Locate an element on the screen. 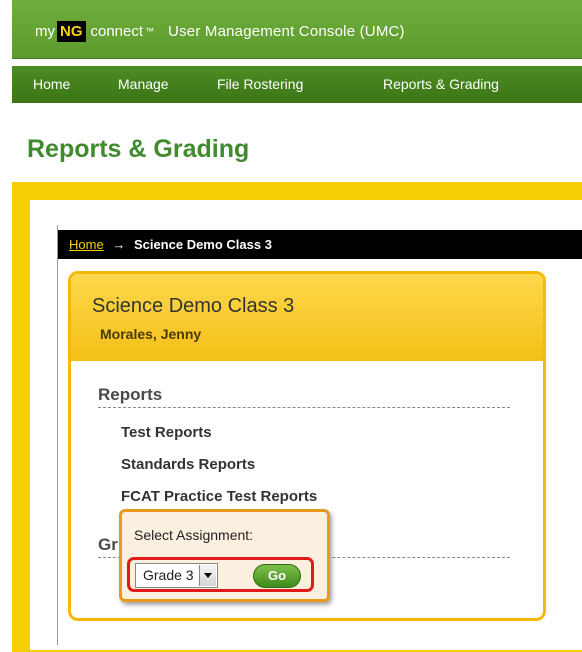  brand-ng: NG is located at coordinates (71, 31).